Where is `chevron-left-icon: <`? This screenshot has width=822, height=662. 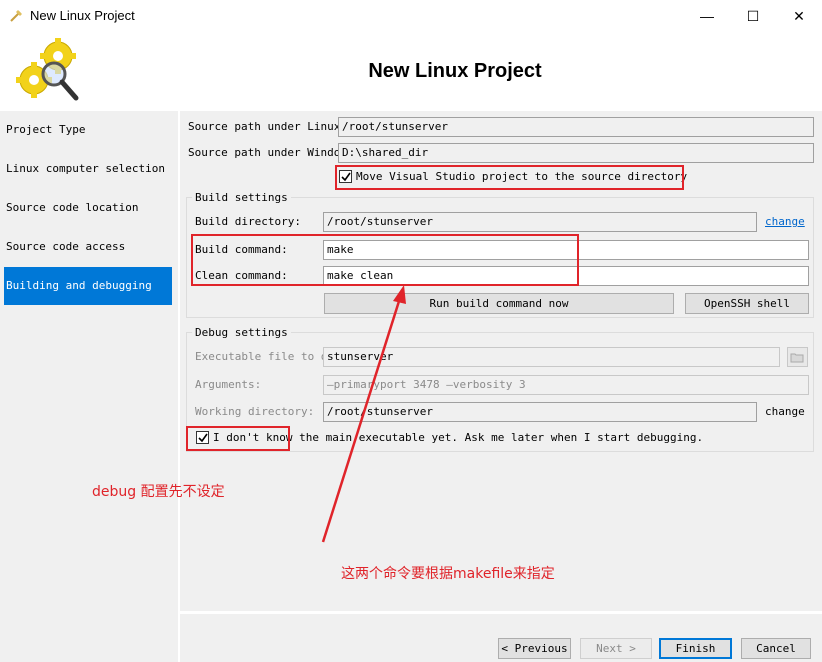
chevron-left-icon: < is located at coordinates (508, 648).